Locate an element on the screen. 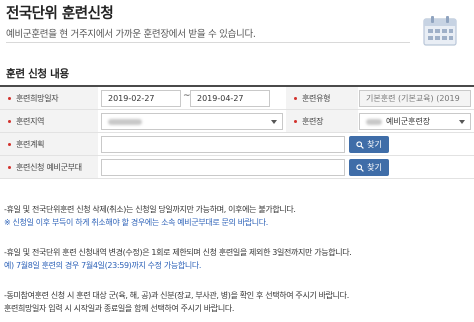 This screenshot has height=322, width=474. section-title: 훈련 신청 내용 is located at coordinates (37, 74).